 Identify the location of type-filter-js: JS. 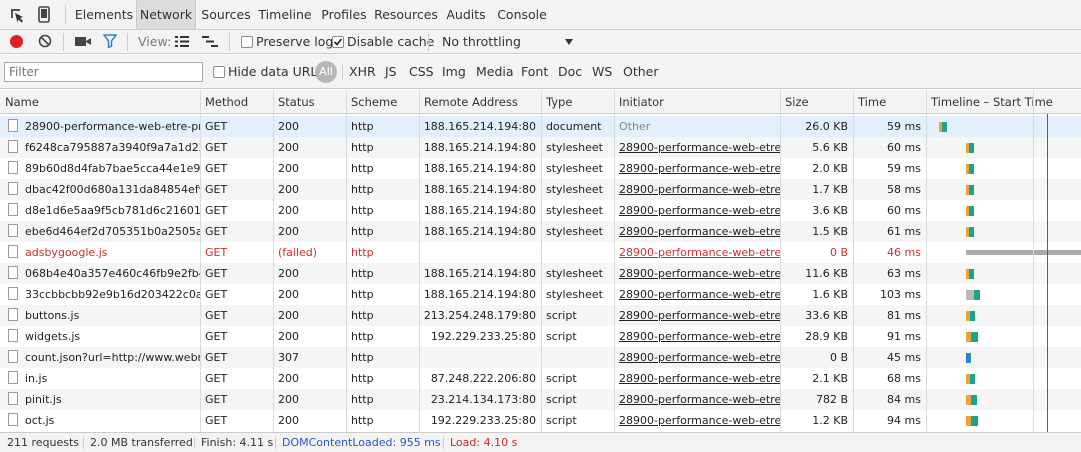
(391, 72).